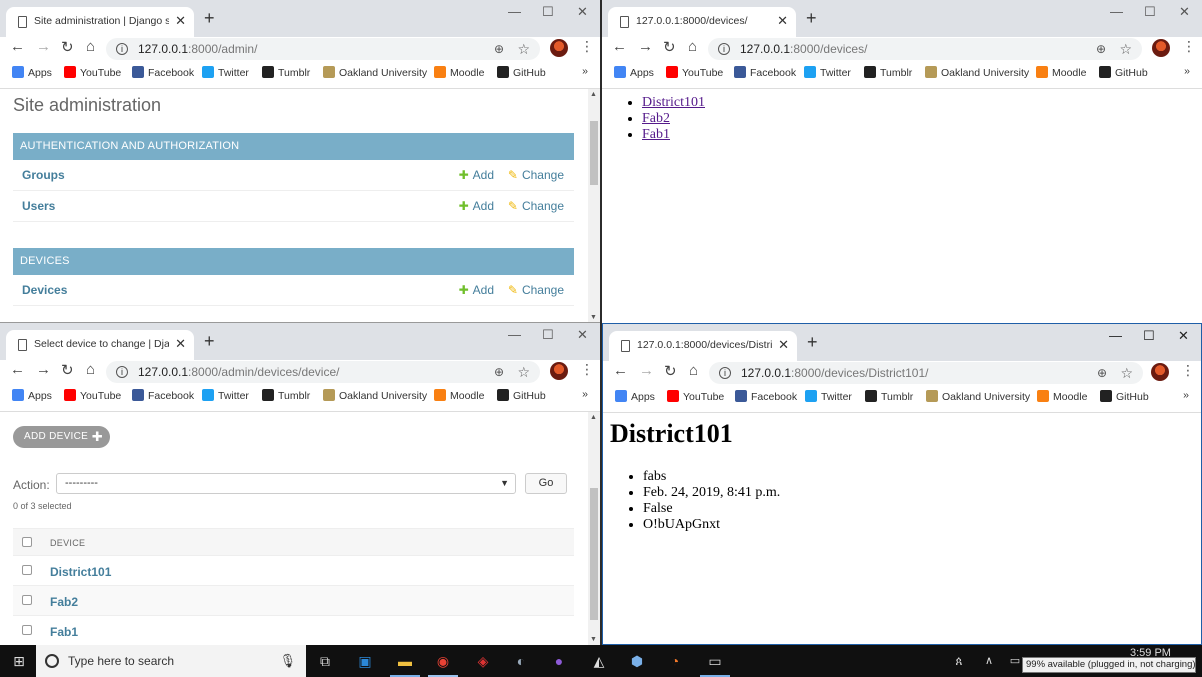 The width and height of the screenshot is (1202, 677). I want to click on address-bar: i 127.0.0.1:8000/admin/ ⊕ ☆, so click(323, 49).